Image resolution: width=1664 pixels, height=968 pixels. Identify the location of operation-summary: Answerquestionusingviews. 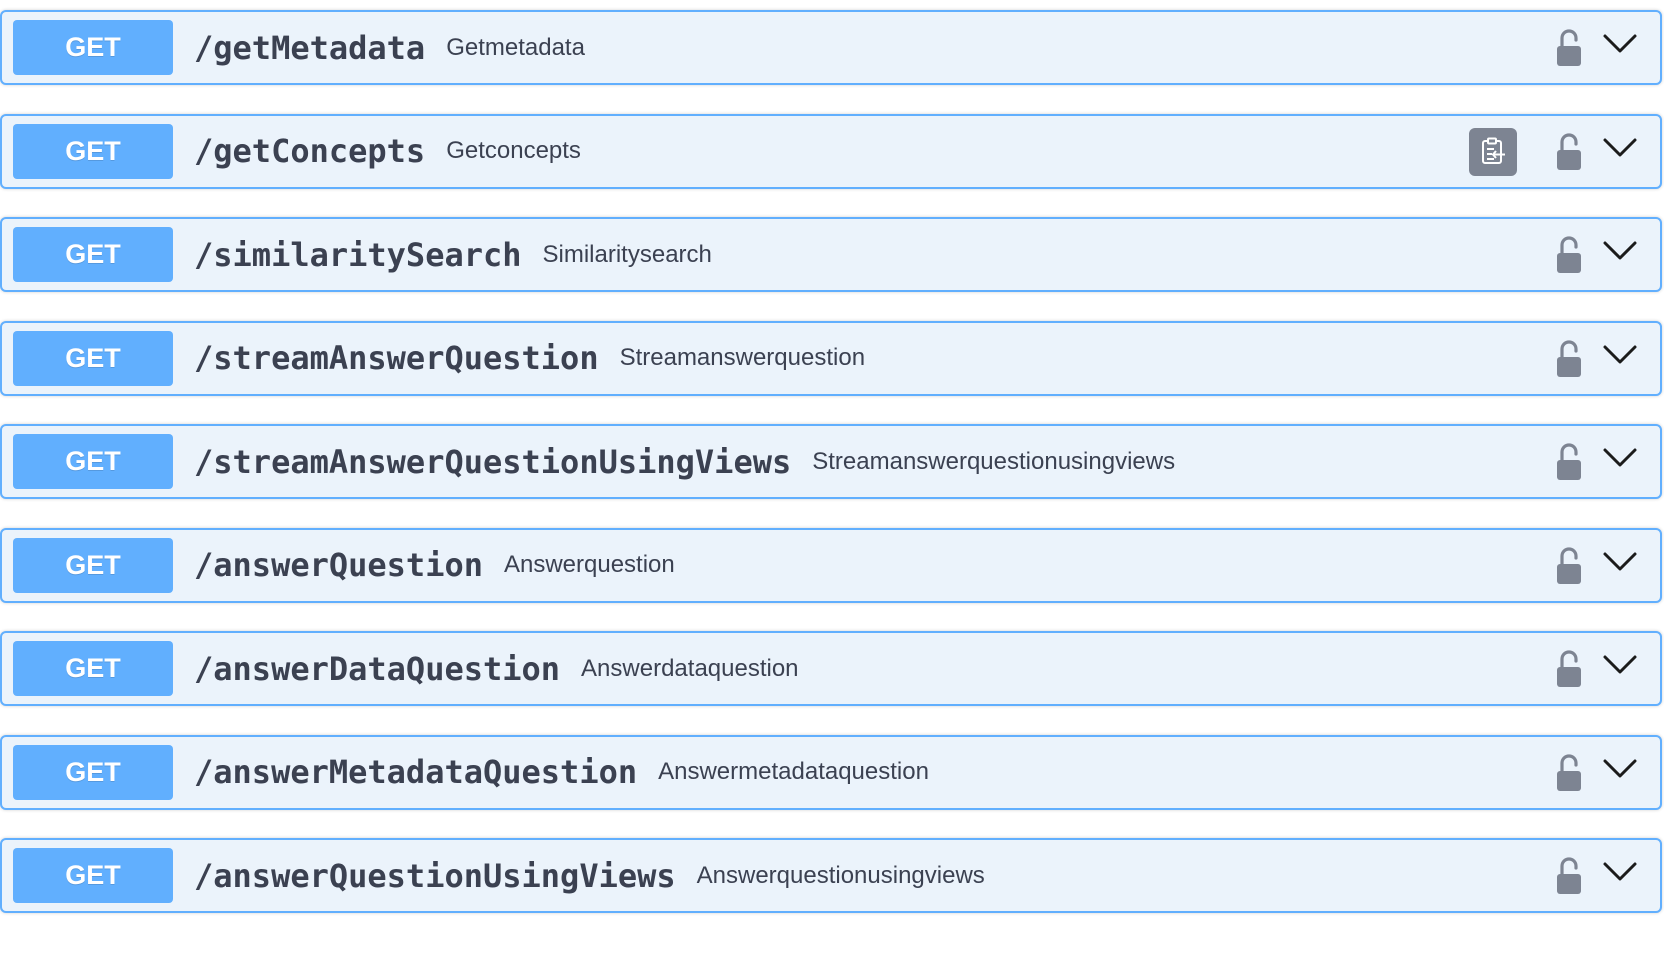
(840, 875).